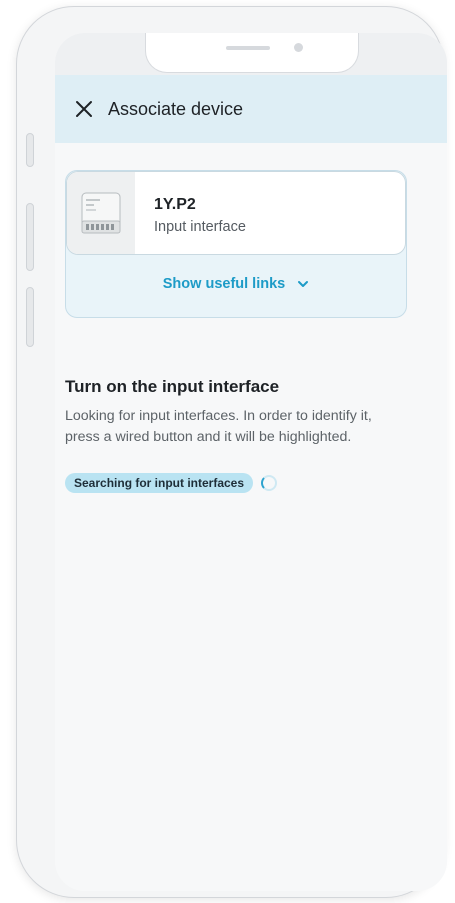 The image size is (455, 903). I want to click on device-card: 1Y.P2 Input interface Show useful links, so click(236, 244).